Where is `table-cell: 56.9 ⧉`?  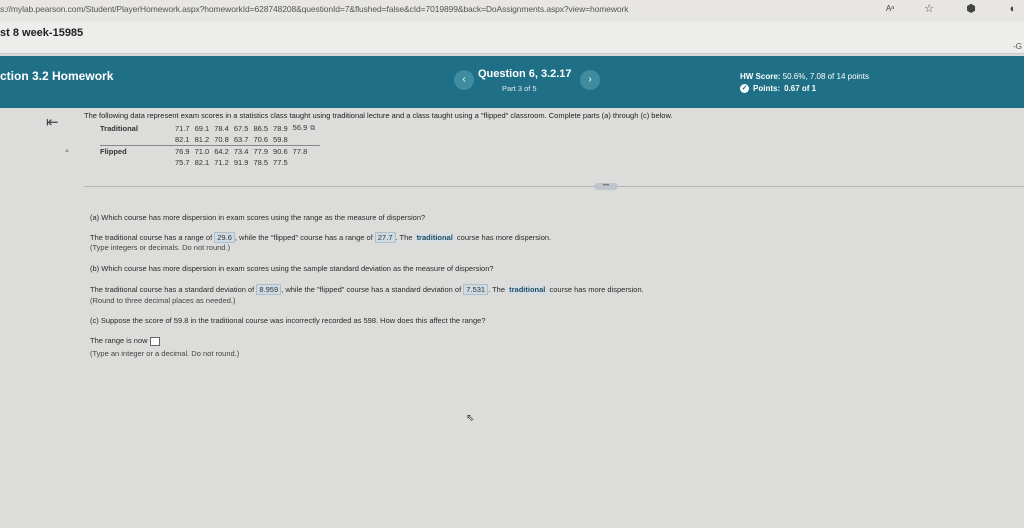
table-cell: 56.9 ⧉ is located at coordinates (307, 128).